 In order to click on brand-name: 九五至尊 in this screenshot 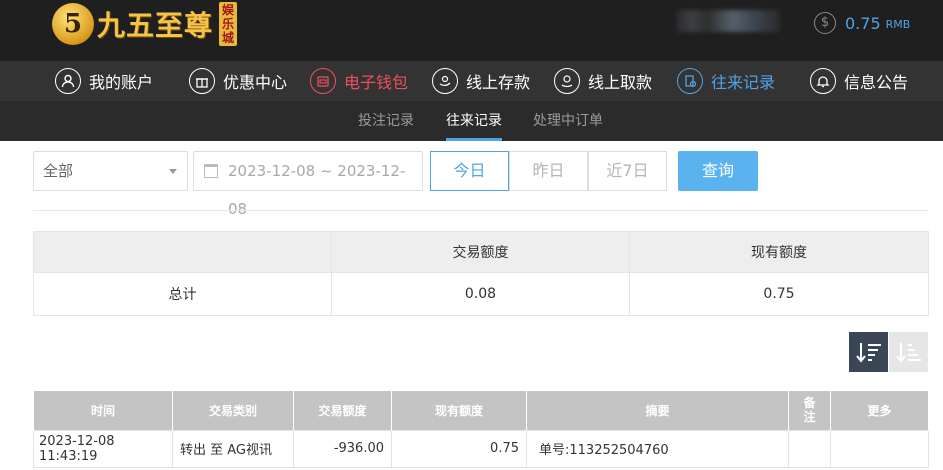, I will do `click(155, 25)`.